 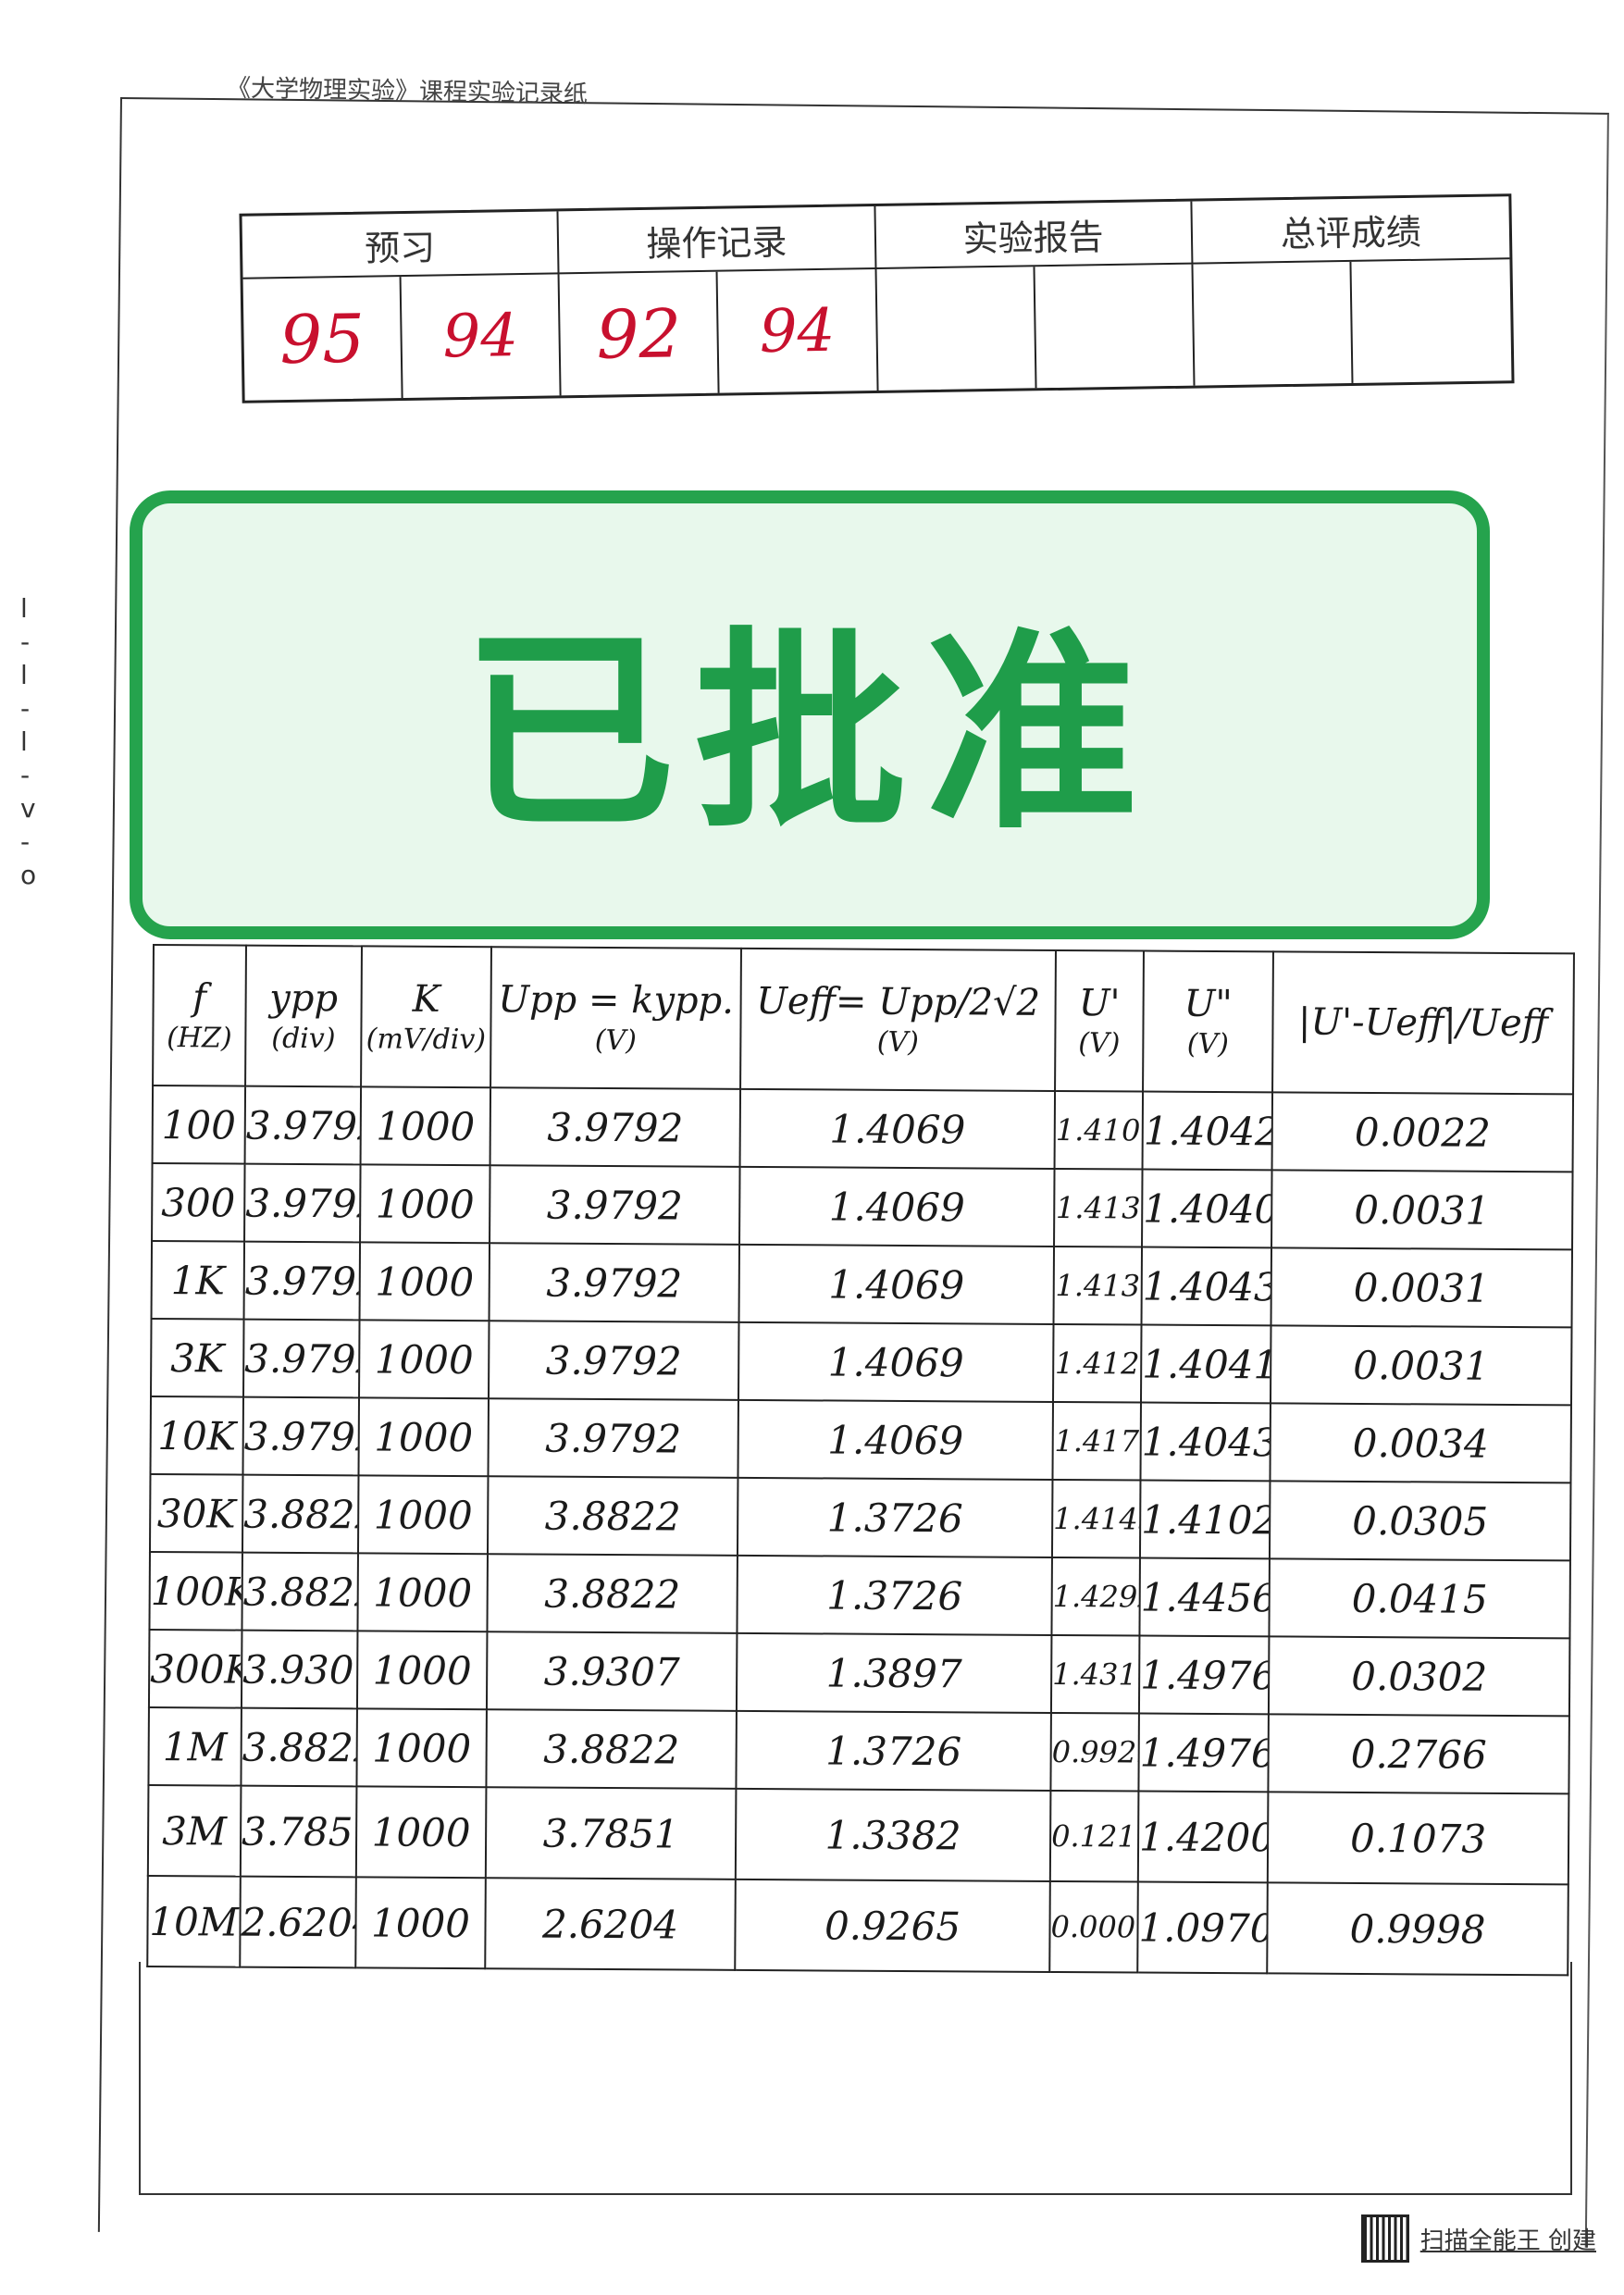 What do you see at coordinates (1419, 1599) in the screenshot?
I see `table-cell: 0.0415` at bounding box center [1419, 1599].